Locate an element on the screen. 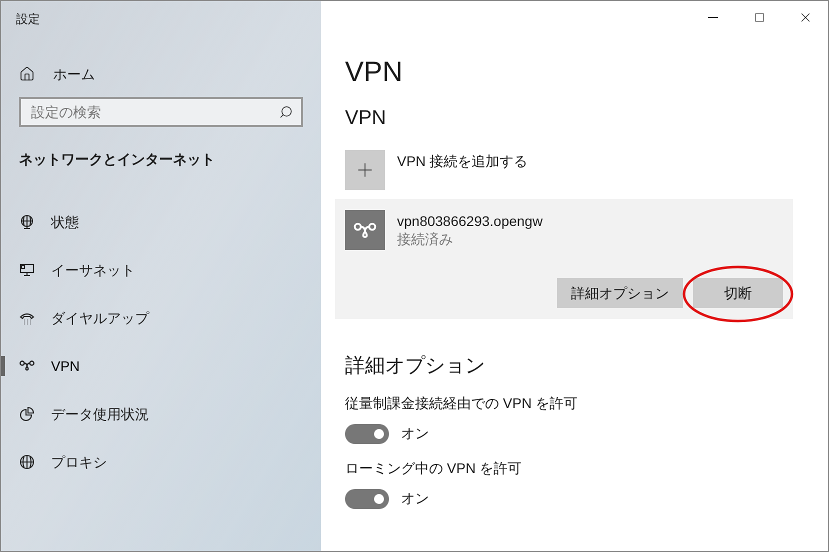 Image resolution: width=829 pixels, height=552 pixels. add-vpn-button is located at coordinates (365, 170).